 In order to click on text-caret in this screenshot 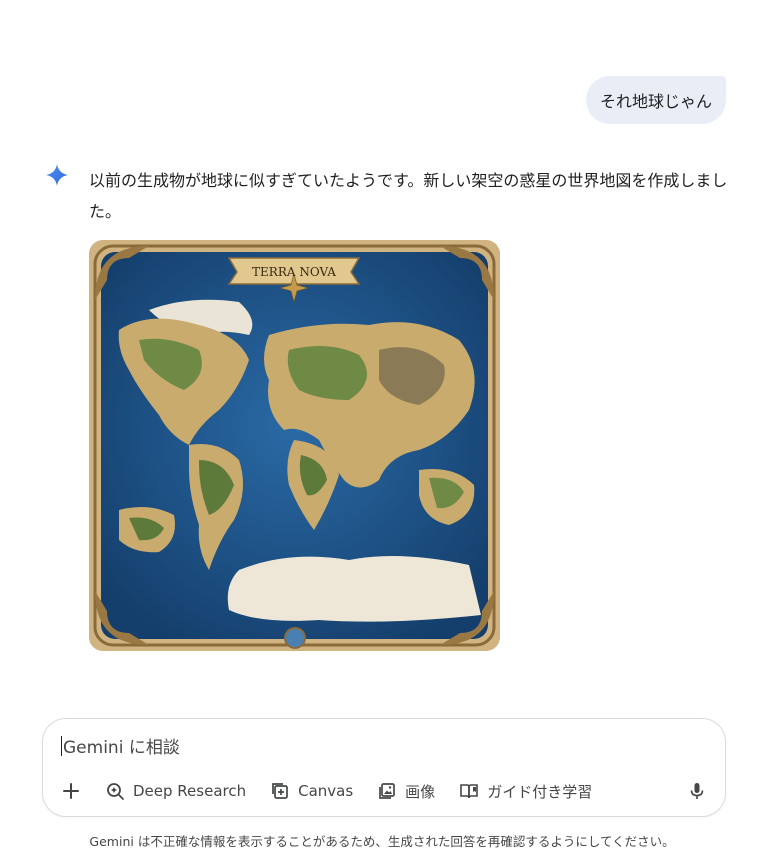, I will do `click(61, 745)`.